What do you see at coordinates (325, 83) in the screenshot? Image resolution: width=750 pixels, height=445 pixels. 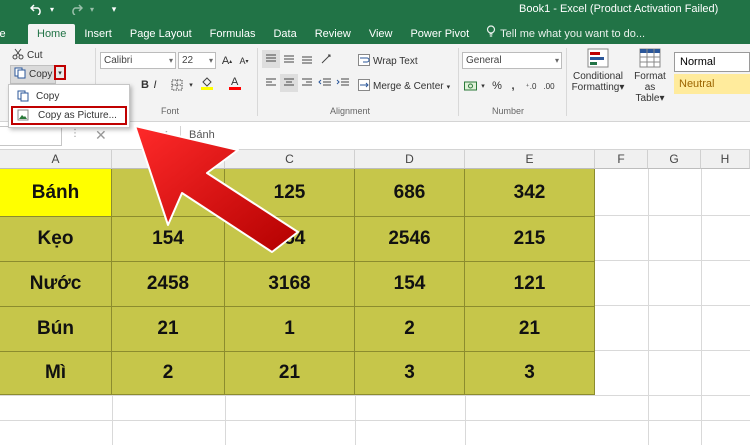 I see `decrease-indent-icon` at bounding box center [325, 83].